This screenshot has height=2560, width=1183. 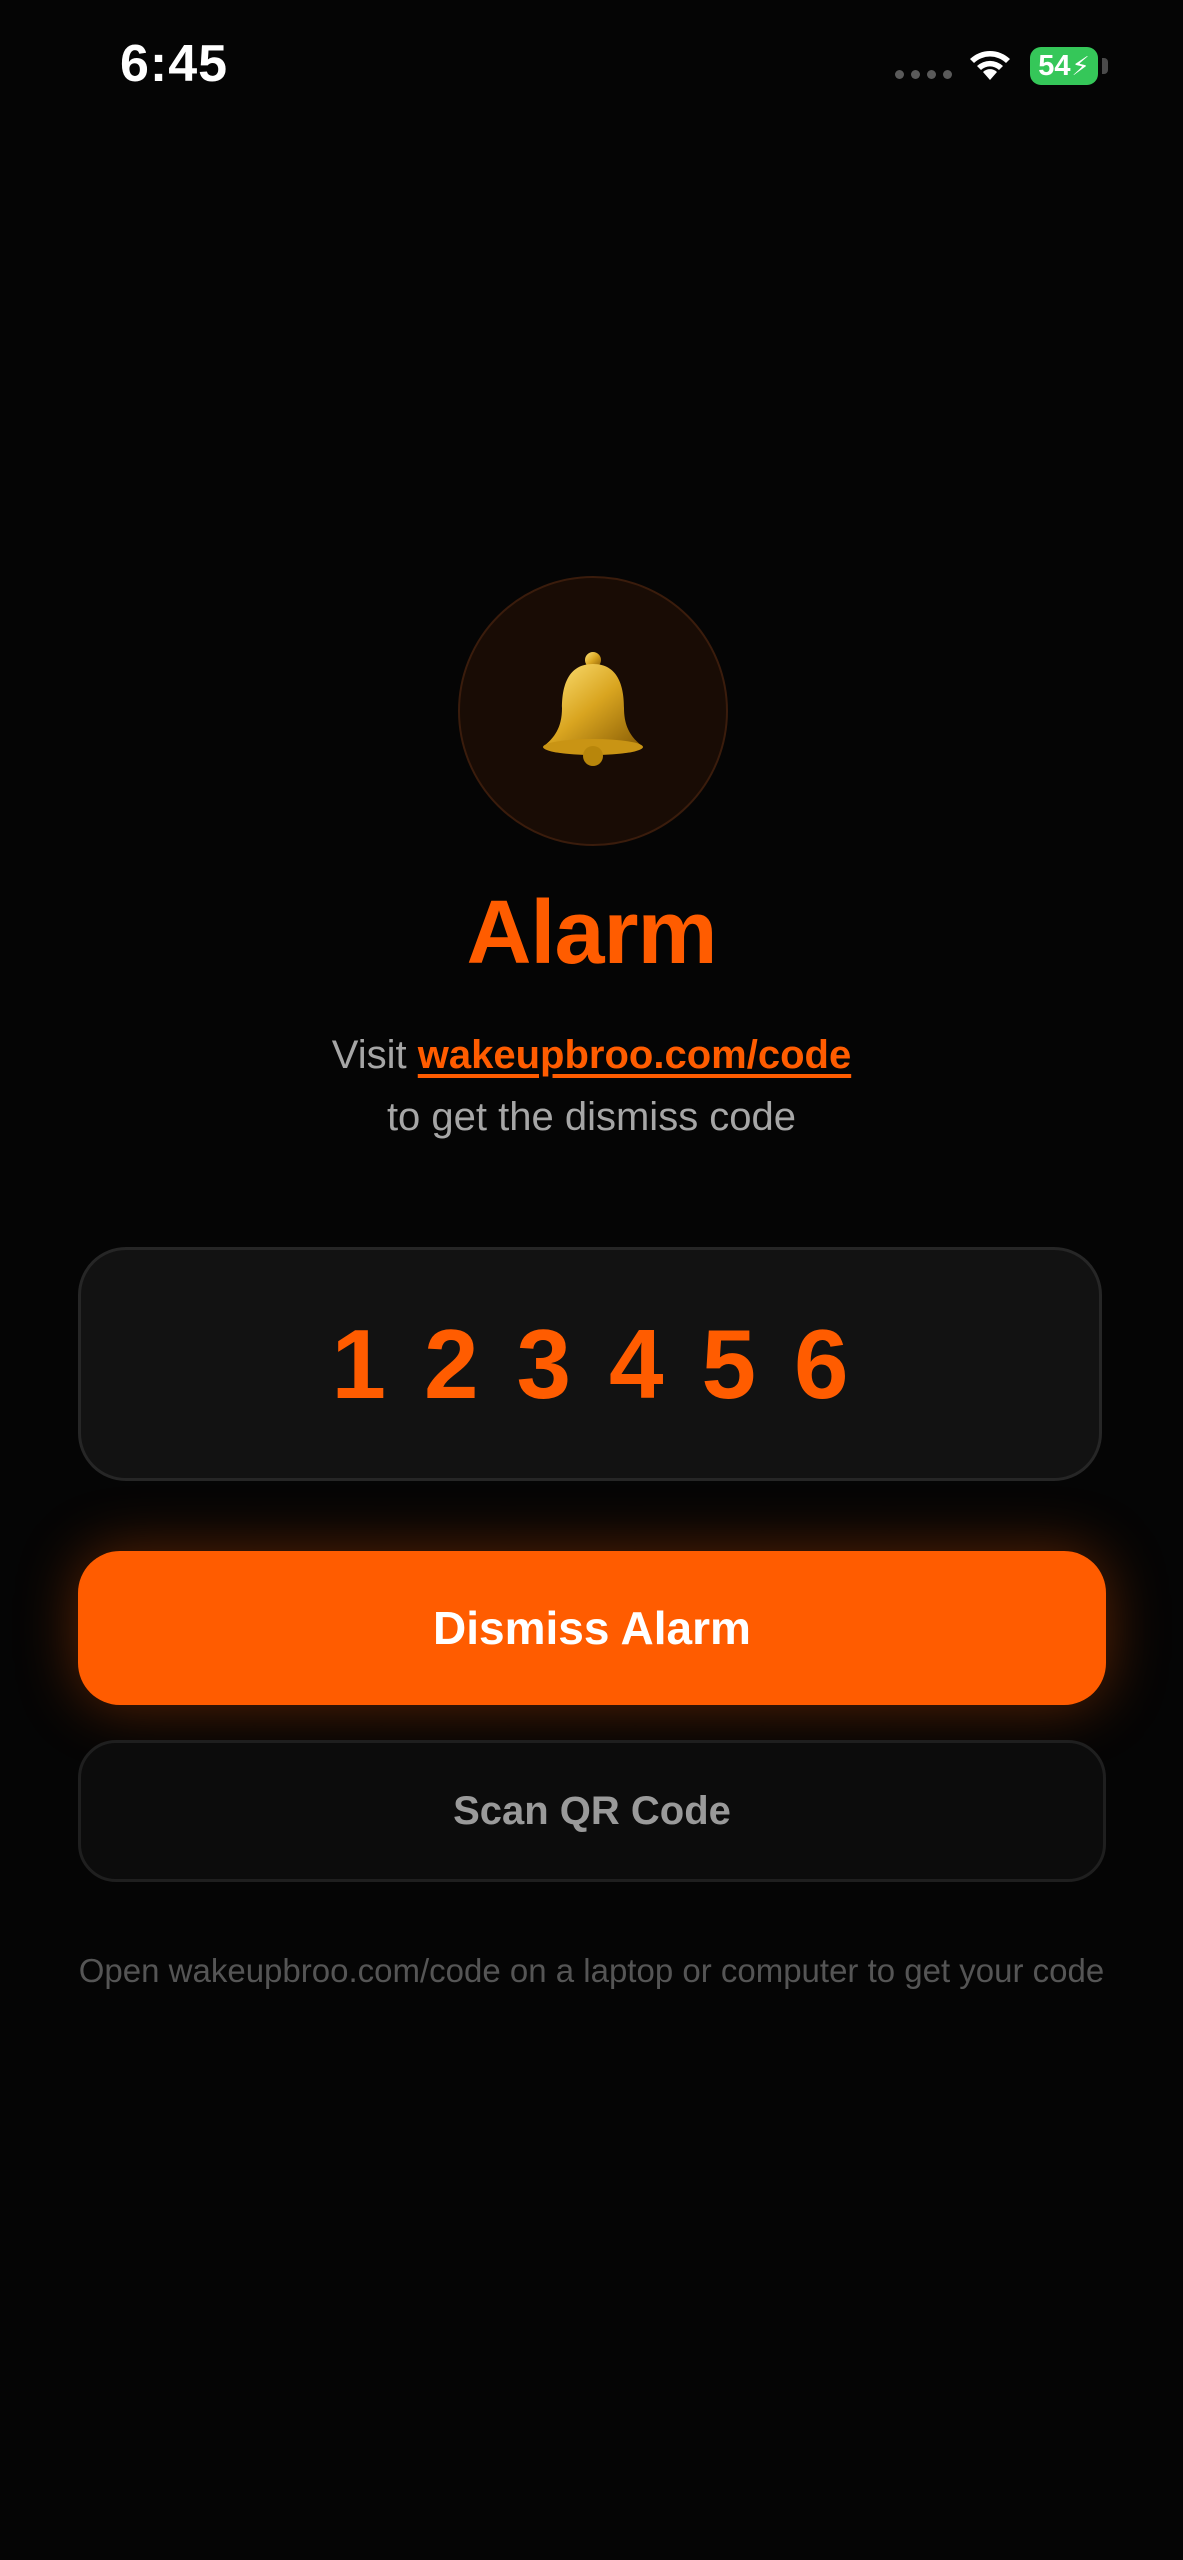 I want to click on wifi-icon, so click(x=990, y=65).